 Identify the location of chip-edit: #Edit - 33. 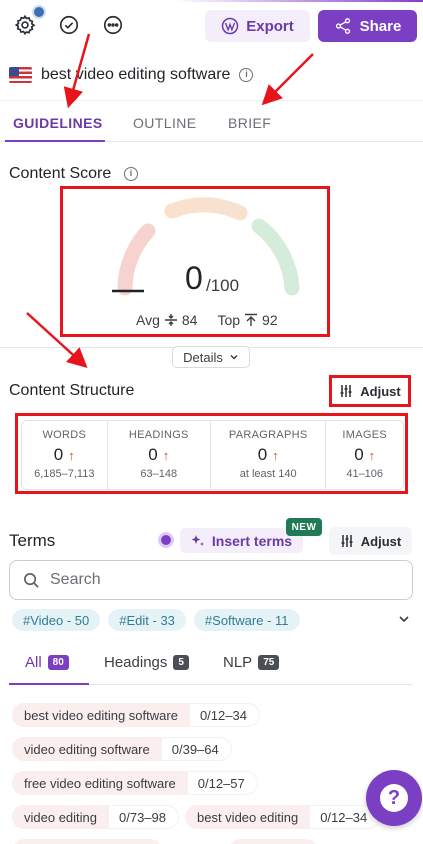
(147, 620).